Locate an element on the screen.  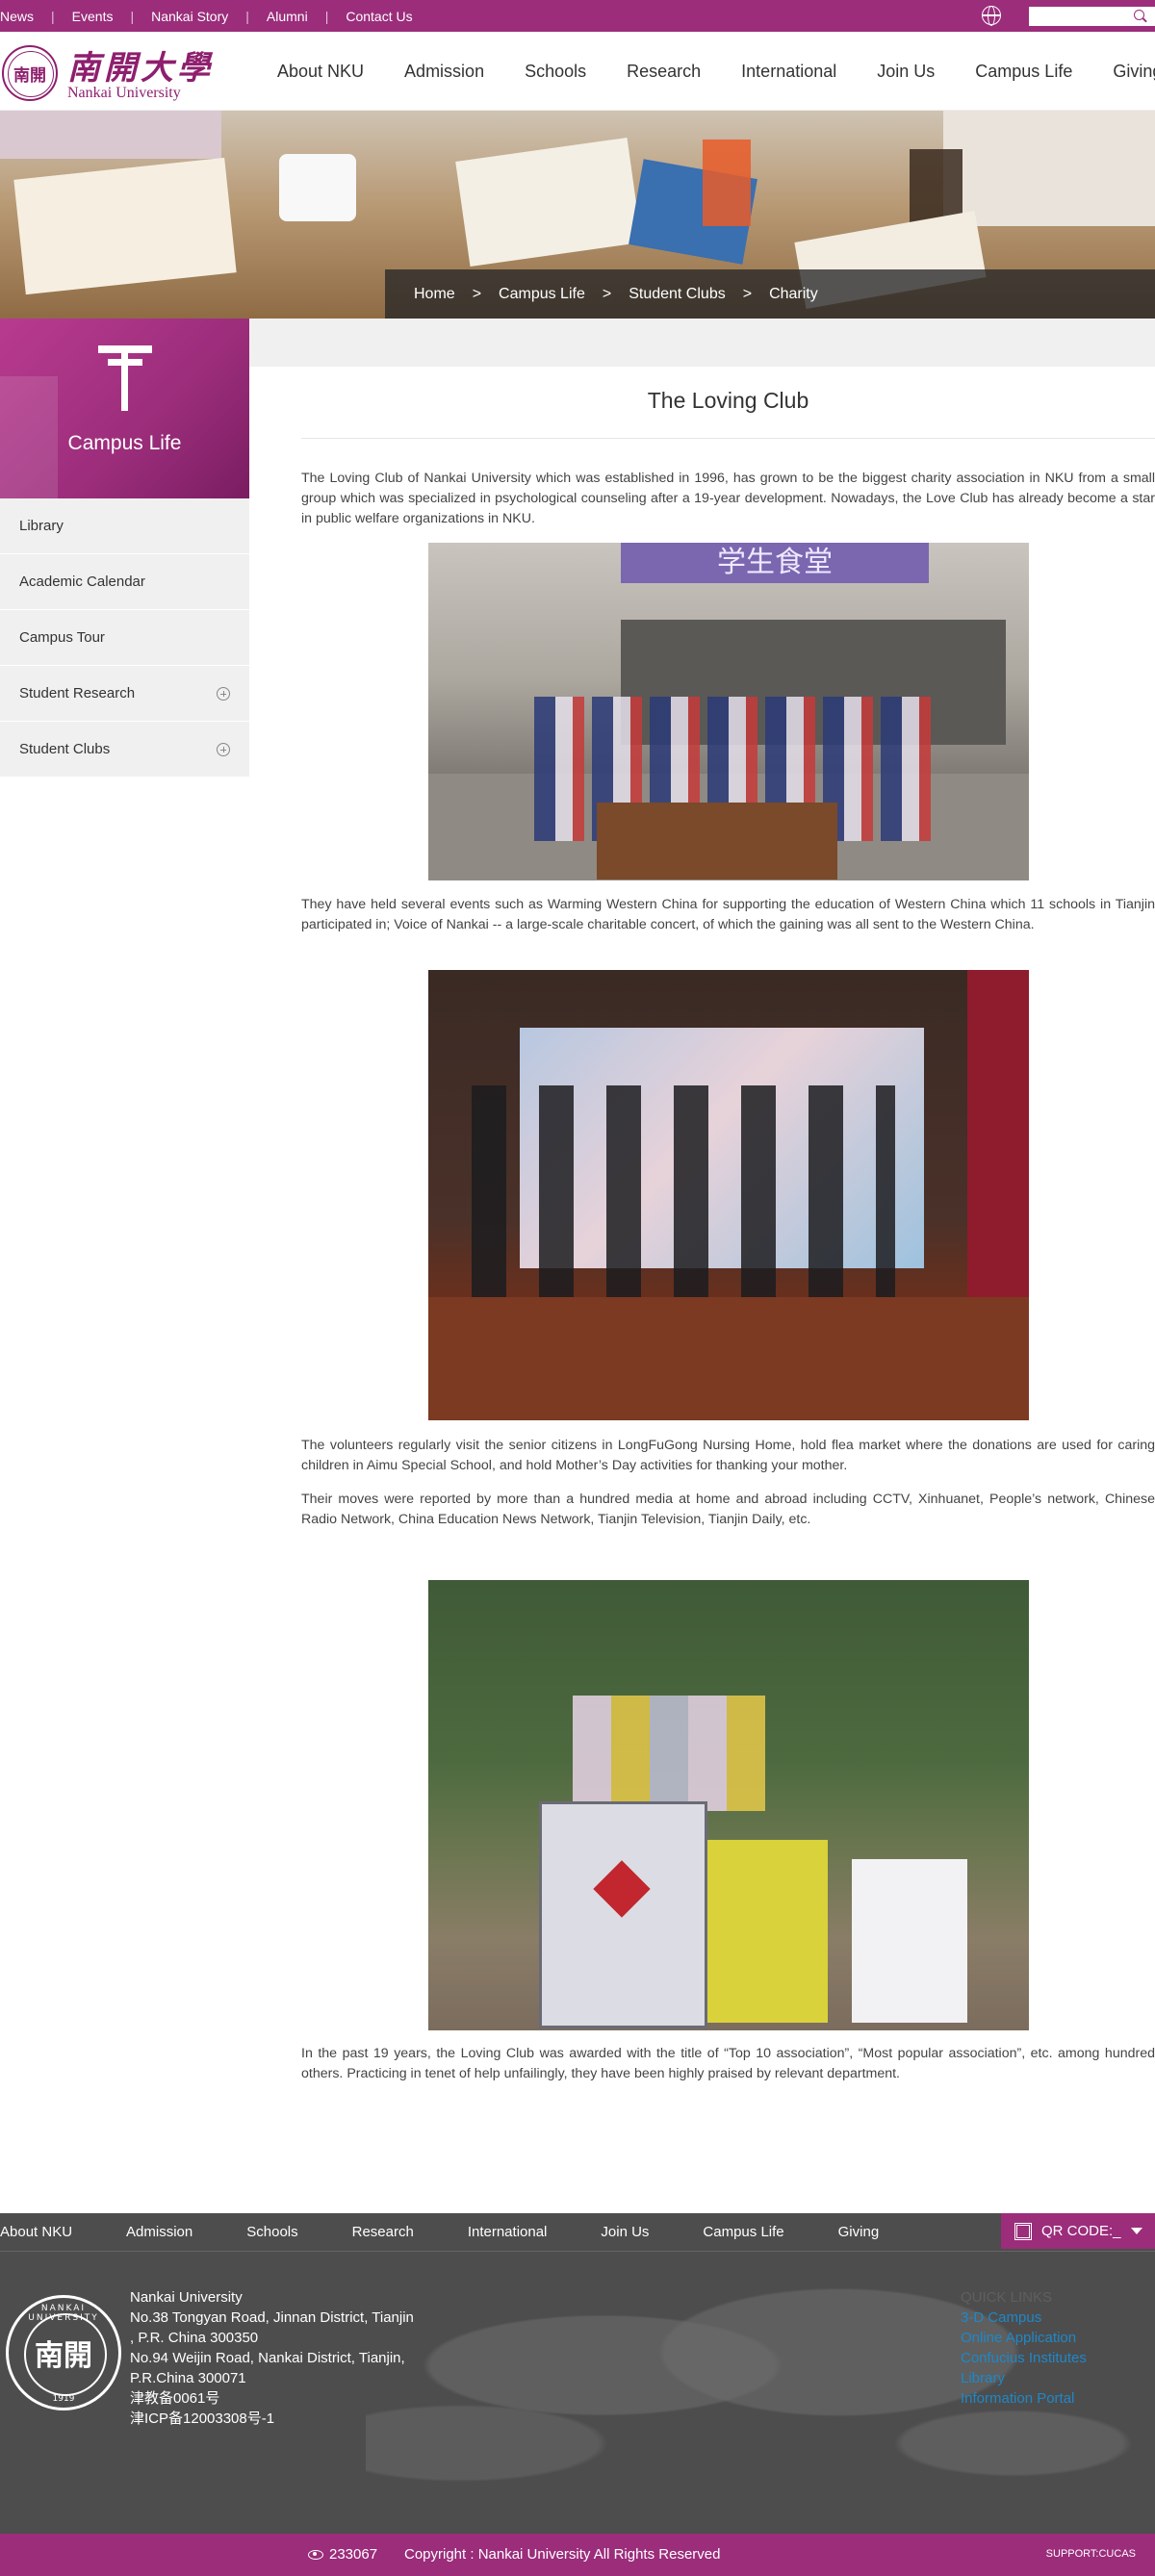
content-header-strip is located at coordinates (702, 343).